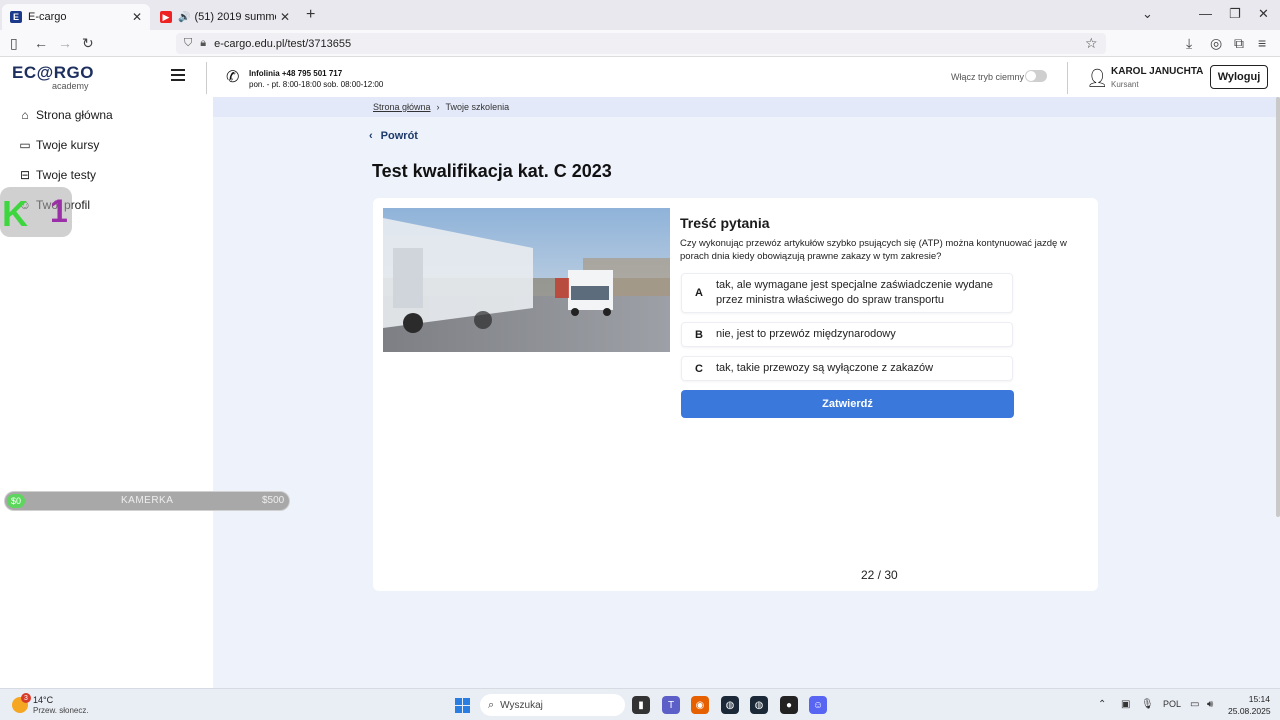  Describe the element at coordinates (1172, 704) in the screenshot. I see `language-indicator: POL` at that location.